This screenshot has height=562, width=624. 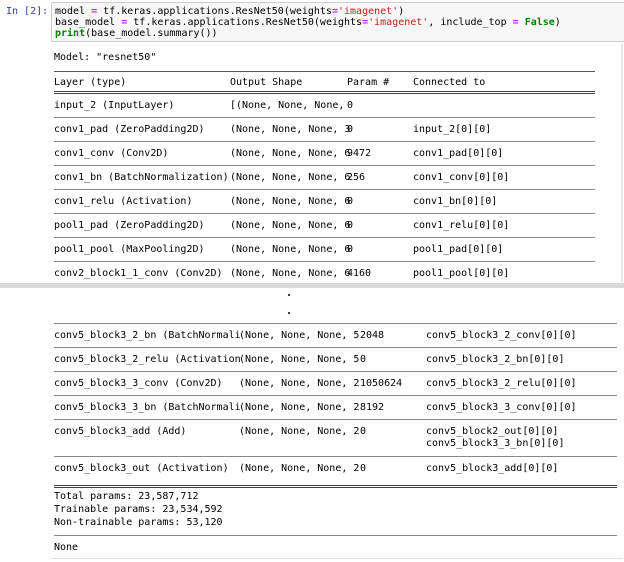 I want to click on model-title: Model: "resnet50", so click(x=105, y=57).